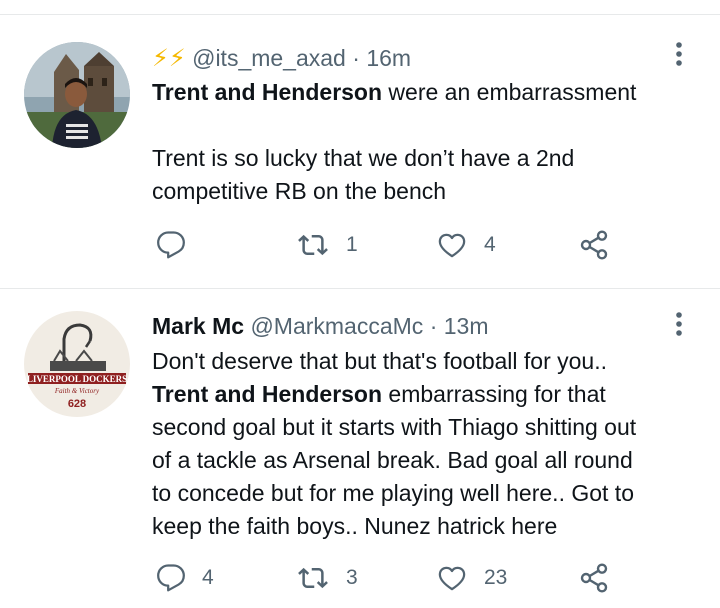 The height and width of the screenshot is (608, 720). What do you see at coordinates (471, 578) in the screenshot?
I see `like-button: 23` at bounding box center [471, 578].